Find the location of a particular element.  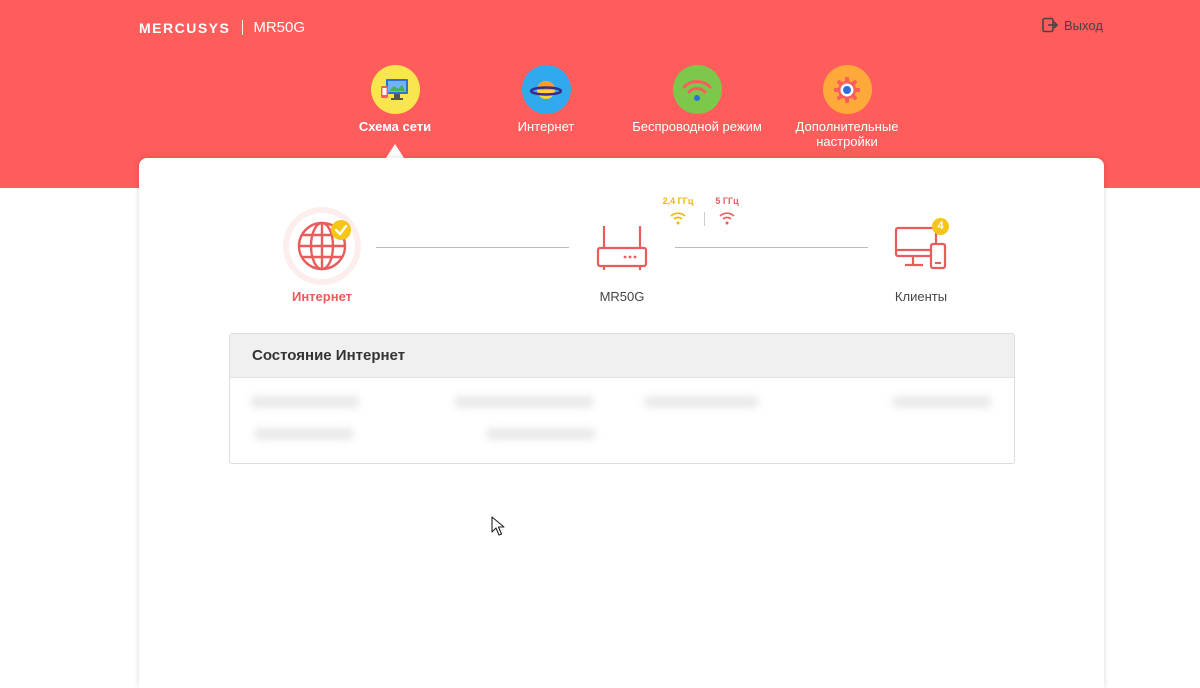

brand-logo: MERCUSYS is located at coordinates (185, 27).